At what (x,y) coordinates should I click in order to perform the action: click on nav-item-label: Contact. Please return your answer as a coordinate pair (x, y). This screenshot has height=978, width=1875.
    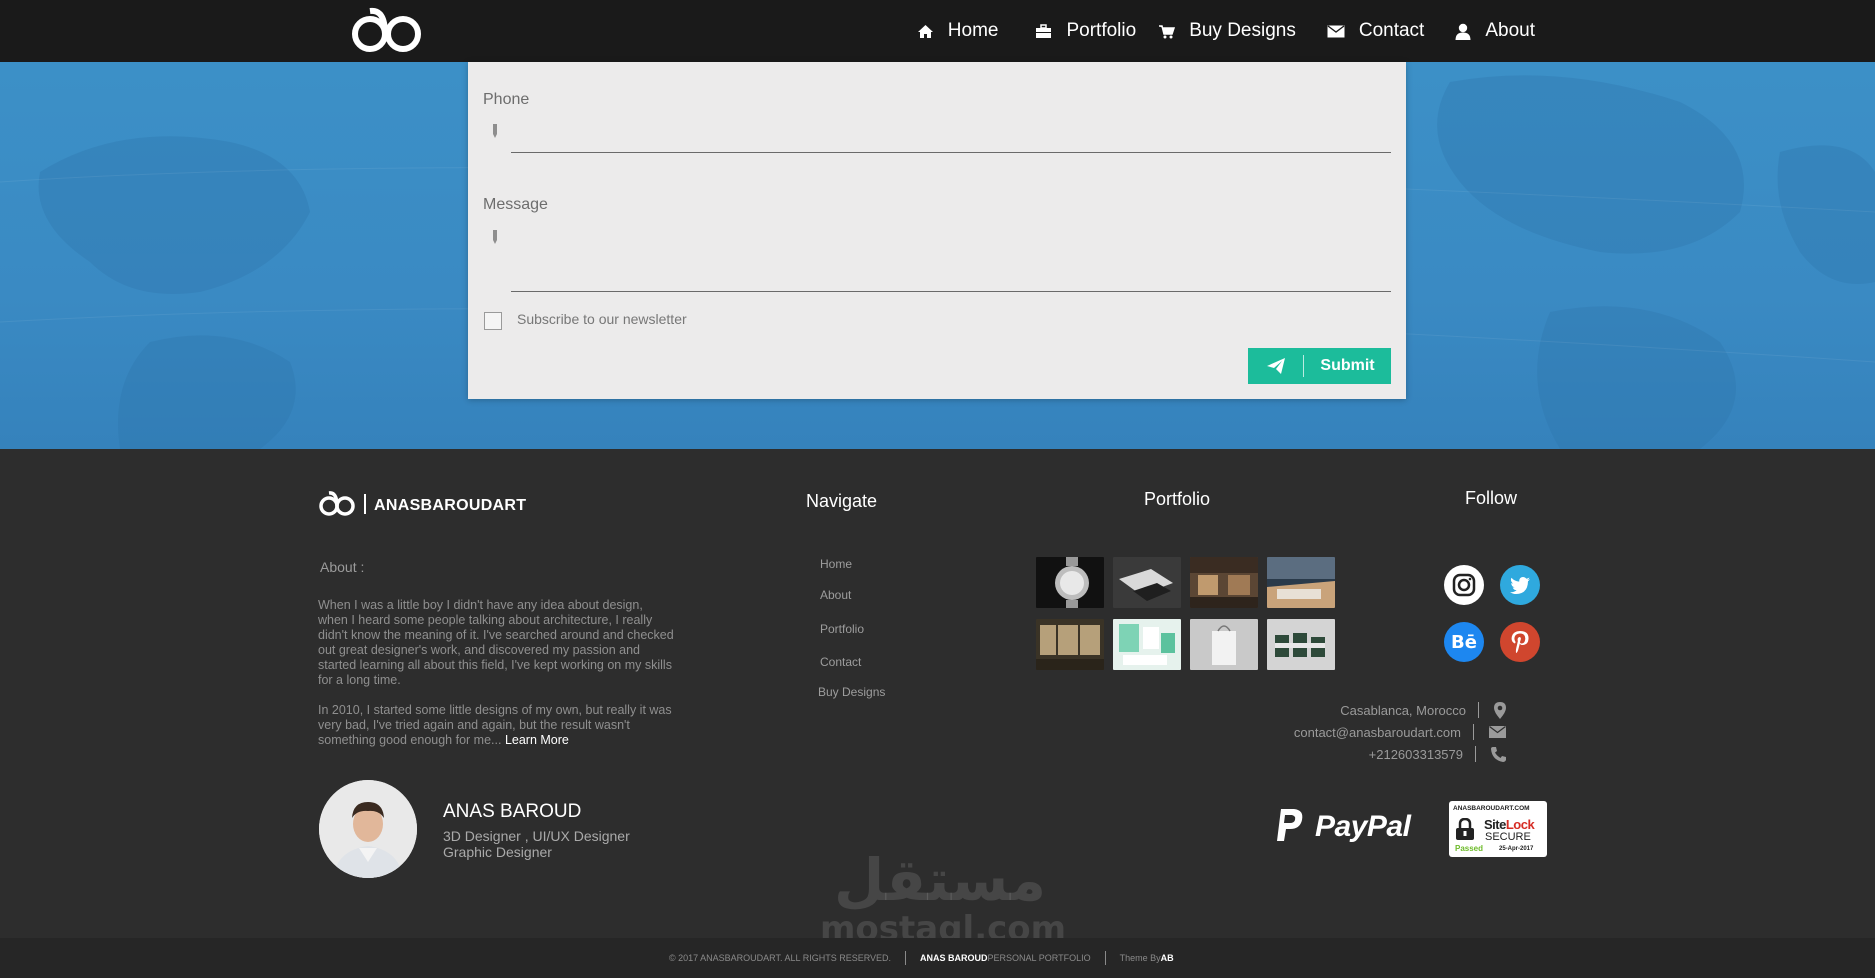
    Looking at the image, I should click on (1391, 30).